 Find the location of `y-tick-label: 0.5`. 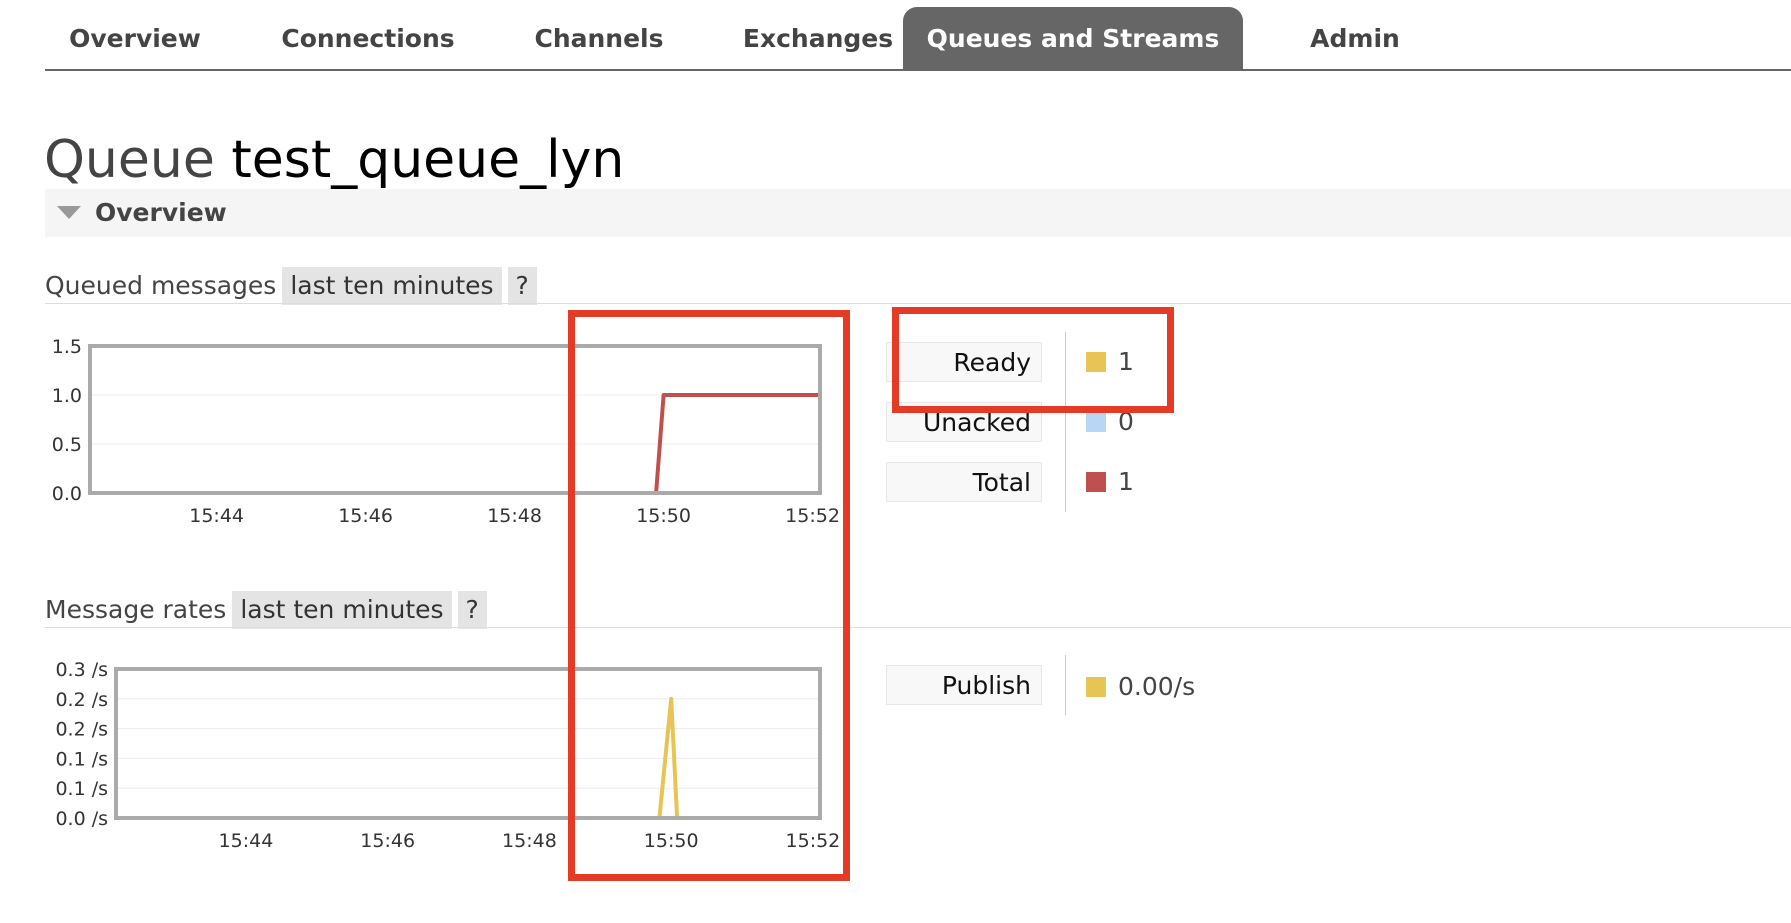

y-tick-label: 0.5 is located at coordinates (67, 445).